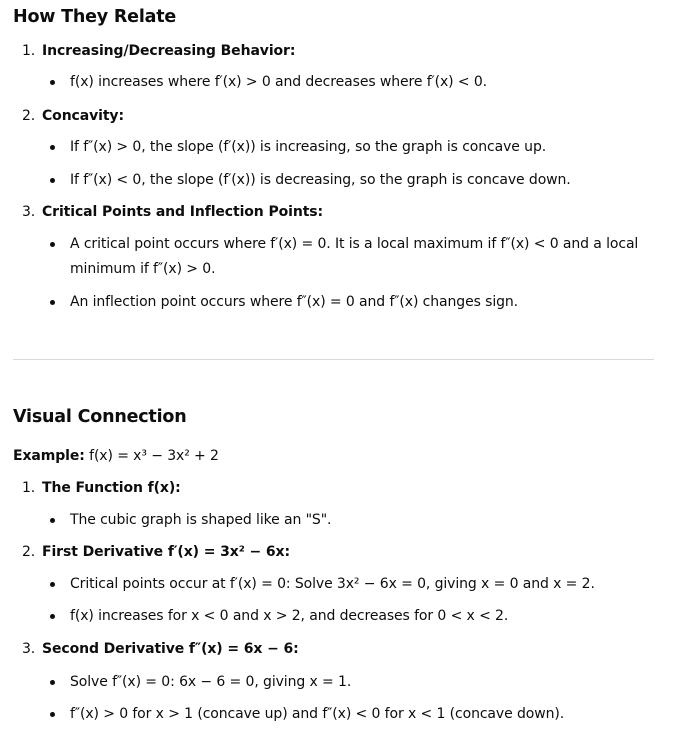  What do you see at coordinates (29, 51) in the screenshot?
I see `list-item-1-number: 1.` at bounding box center [29, 51].